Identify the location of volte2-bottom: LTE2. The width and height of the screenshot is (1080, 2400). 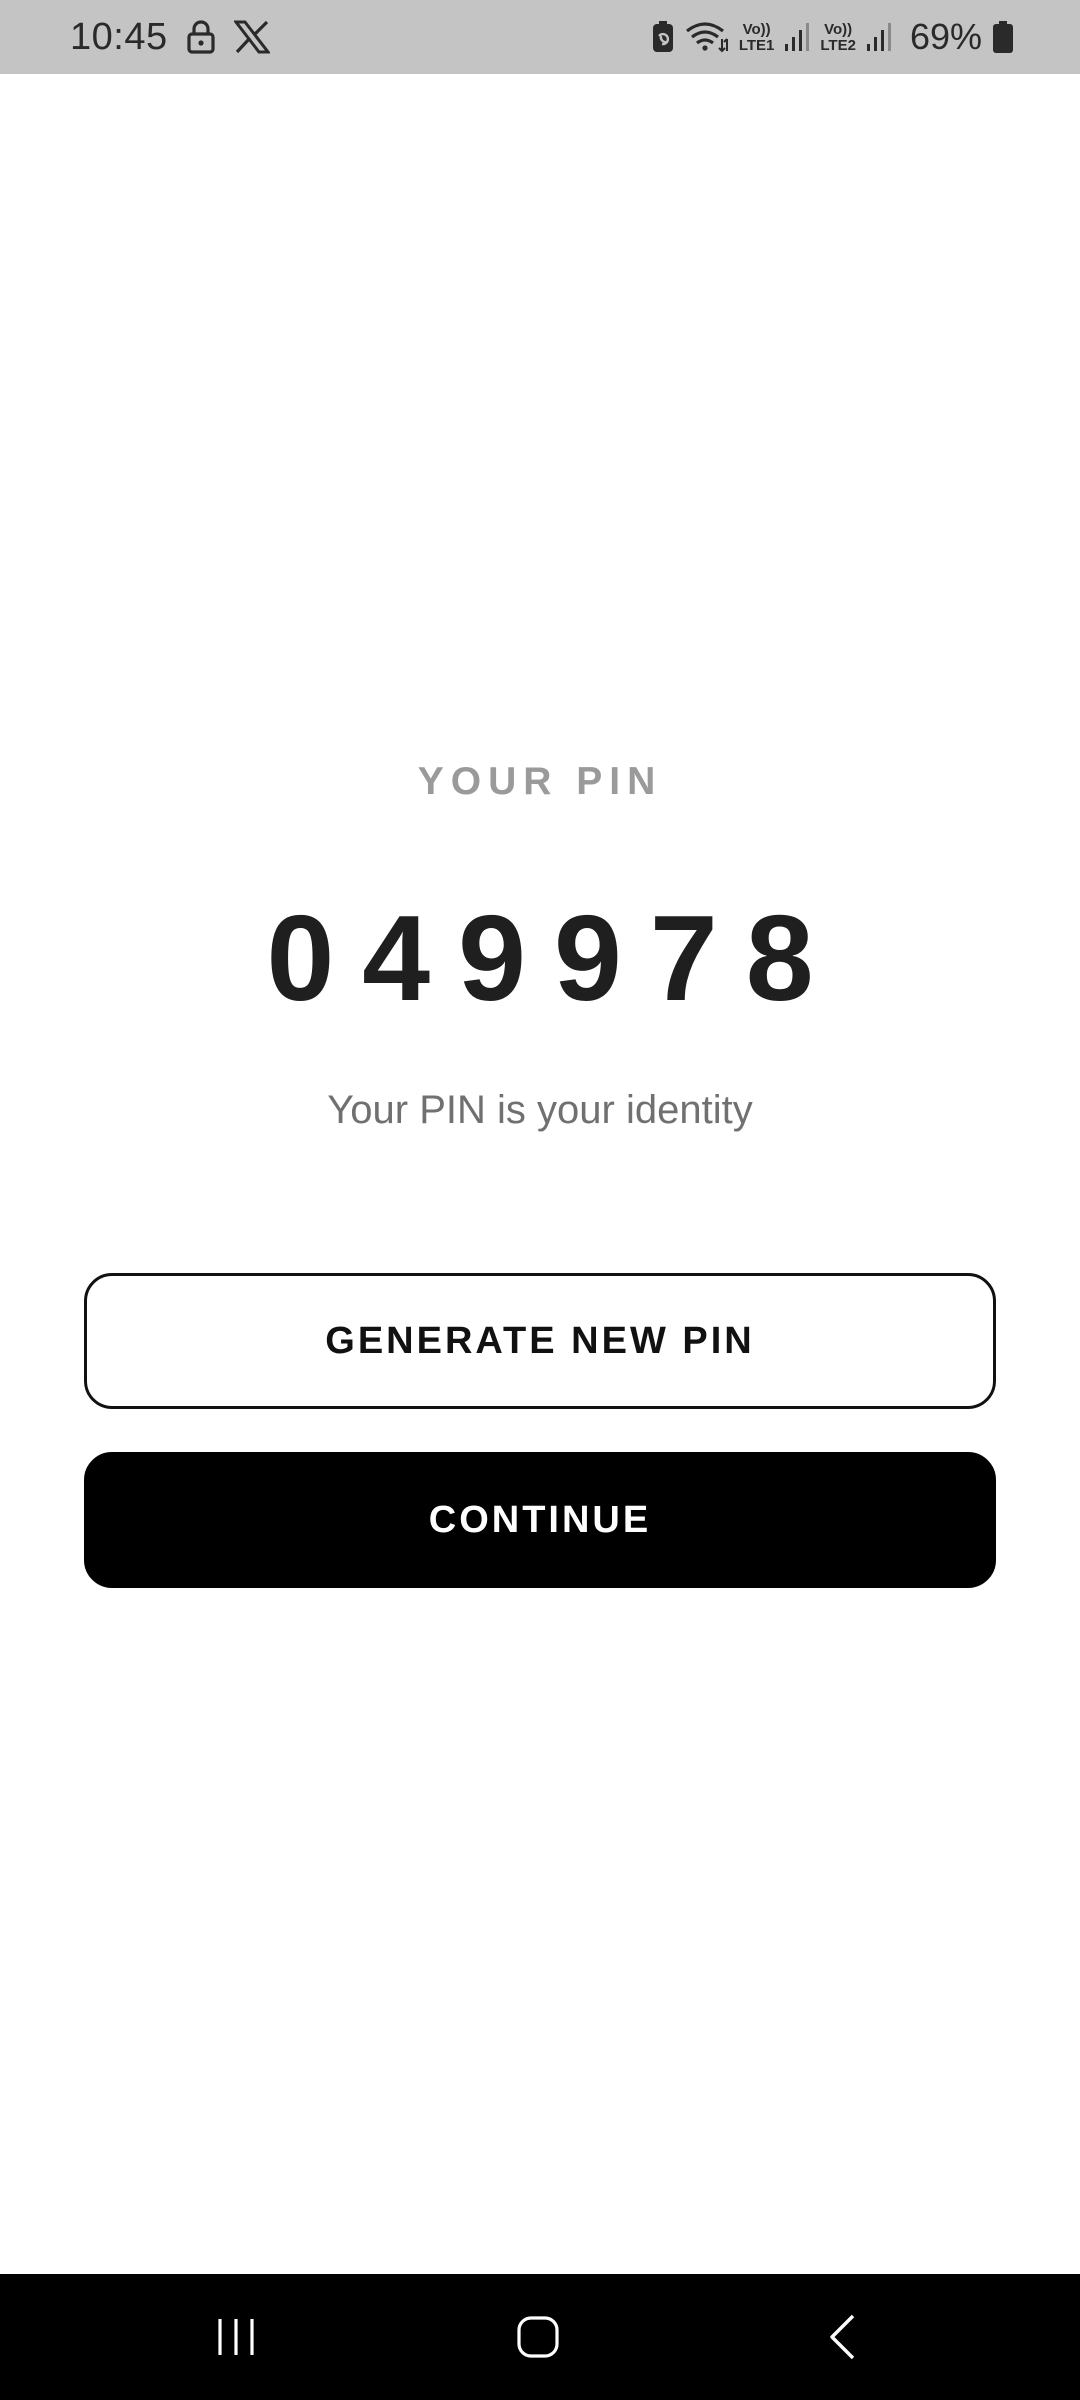
(838, 45).